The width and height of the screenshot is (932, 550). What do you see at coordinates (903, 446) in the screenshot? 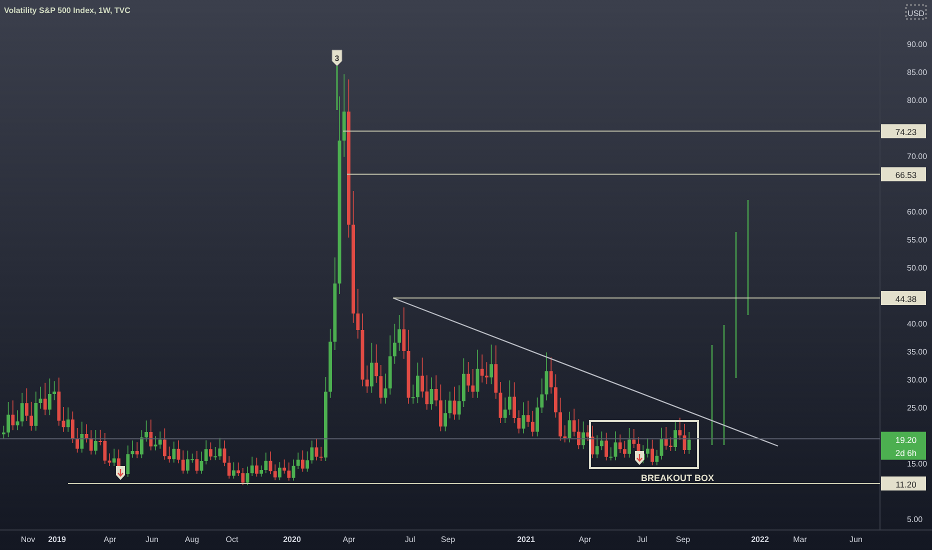
I see `price-tag: 19.20 2d 6h` at bounding box center [903, 446].